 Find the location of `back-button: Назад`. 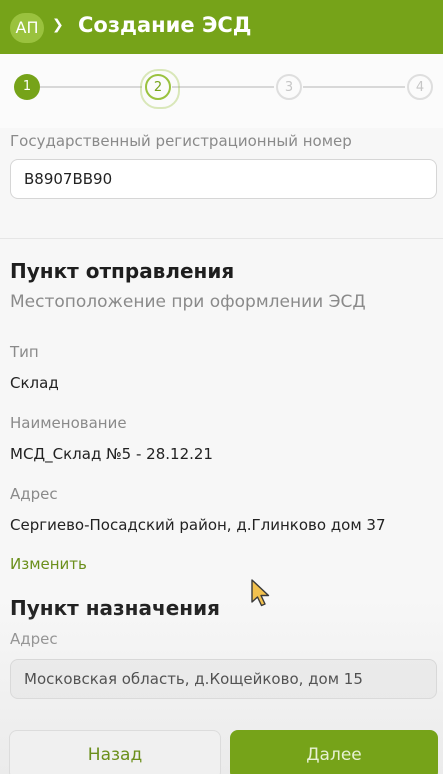

back-button: Назад is located at coordinates (115, 752).